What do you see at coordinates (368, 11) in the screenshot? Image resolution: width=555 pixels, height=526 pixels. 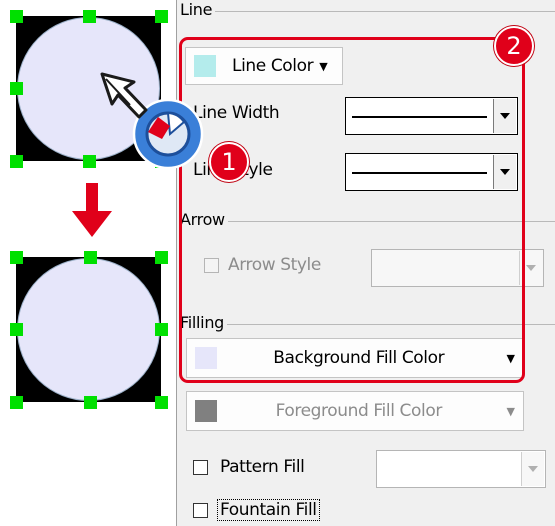 I see `line-group-divider` at bounding box center [368, 11].